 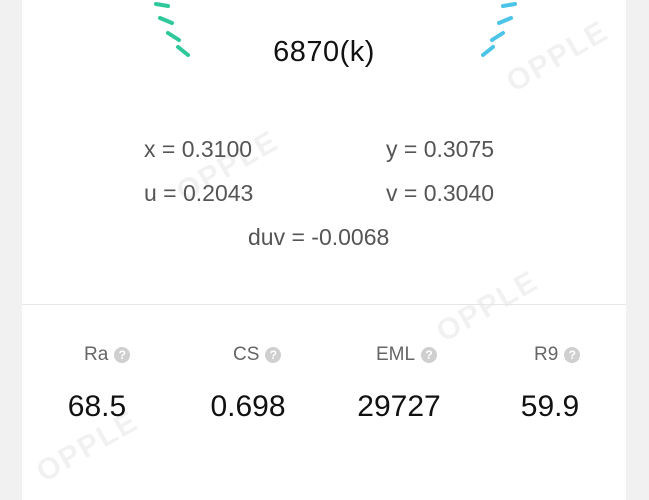 What do you see at coordinates (246, 354) in the screenshot?
I see `metric-label: CS` at bounding box center [246, 354].